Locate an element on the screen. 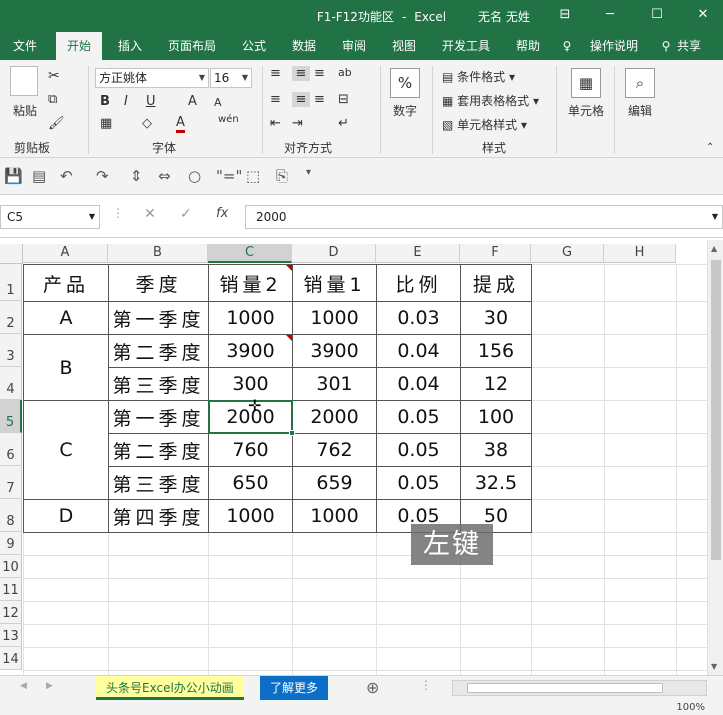 This screenshot has width=723, height=715. scroll-up-icon: ▲ is located at coordinates (714, 248).